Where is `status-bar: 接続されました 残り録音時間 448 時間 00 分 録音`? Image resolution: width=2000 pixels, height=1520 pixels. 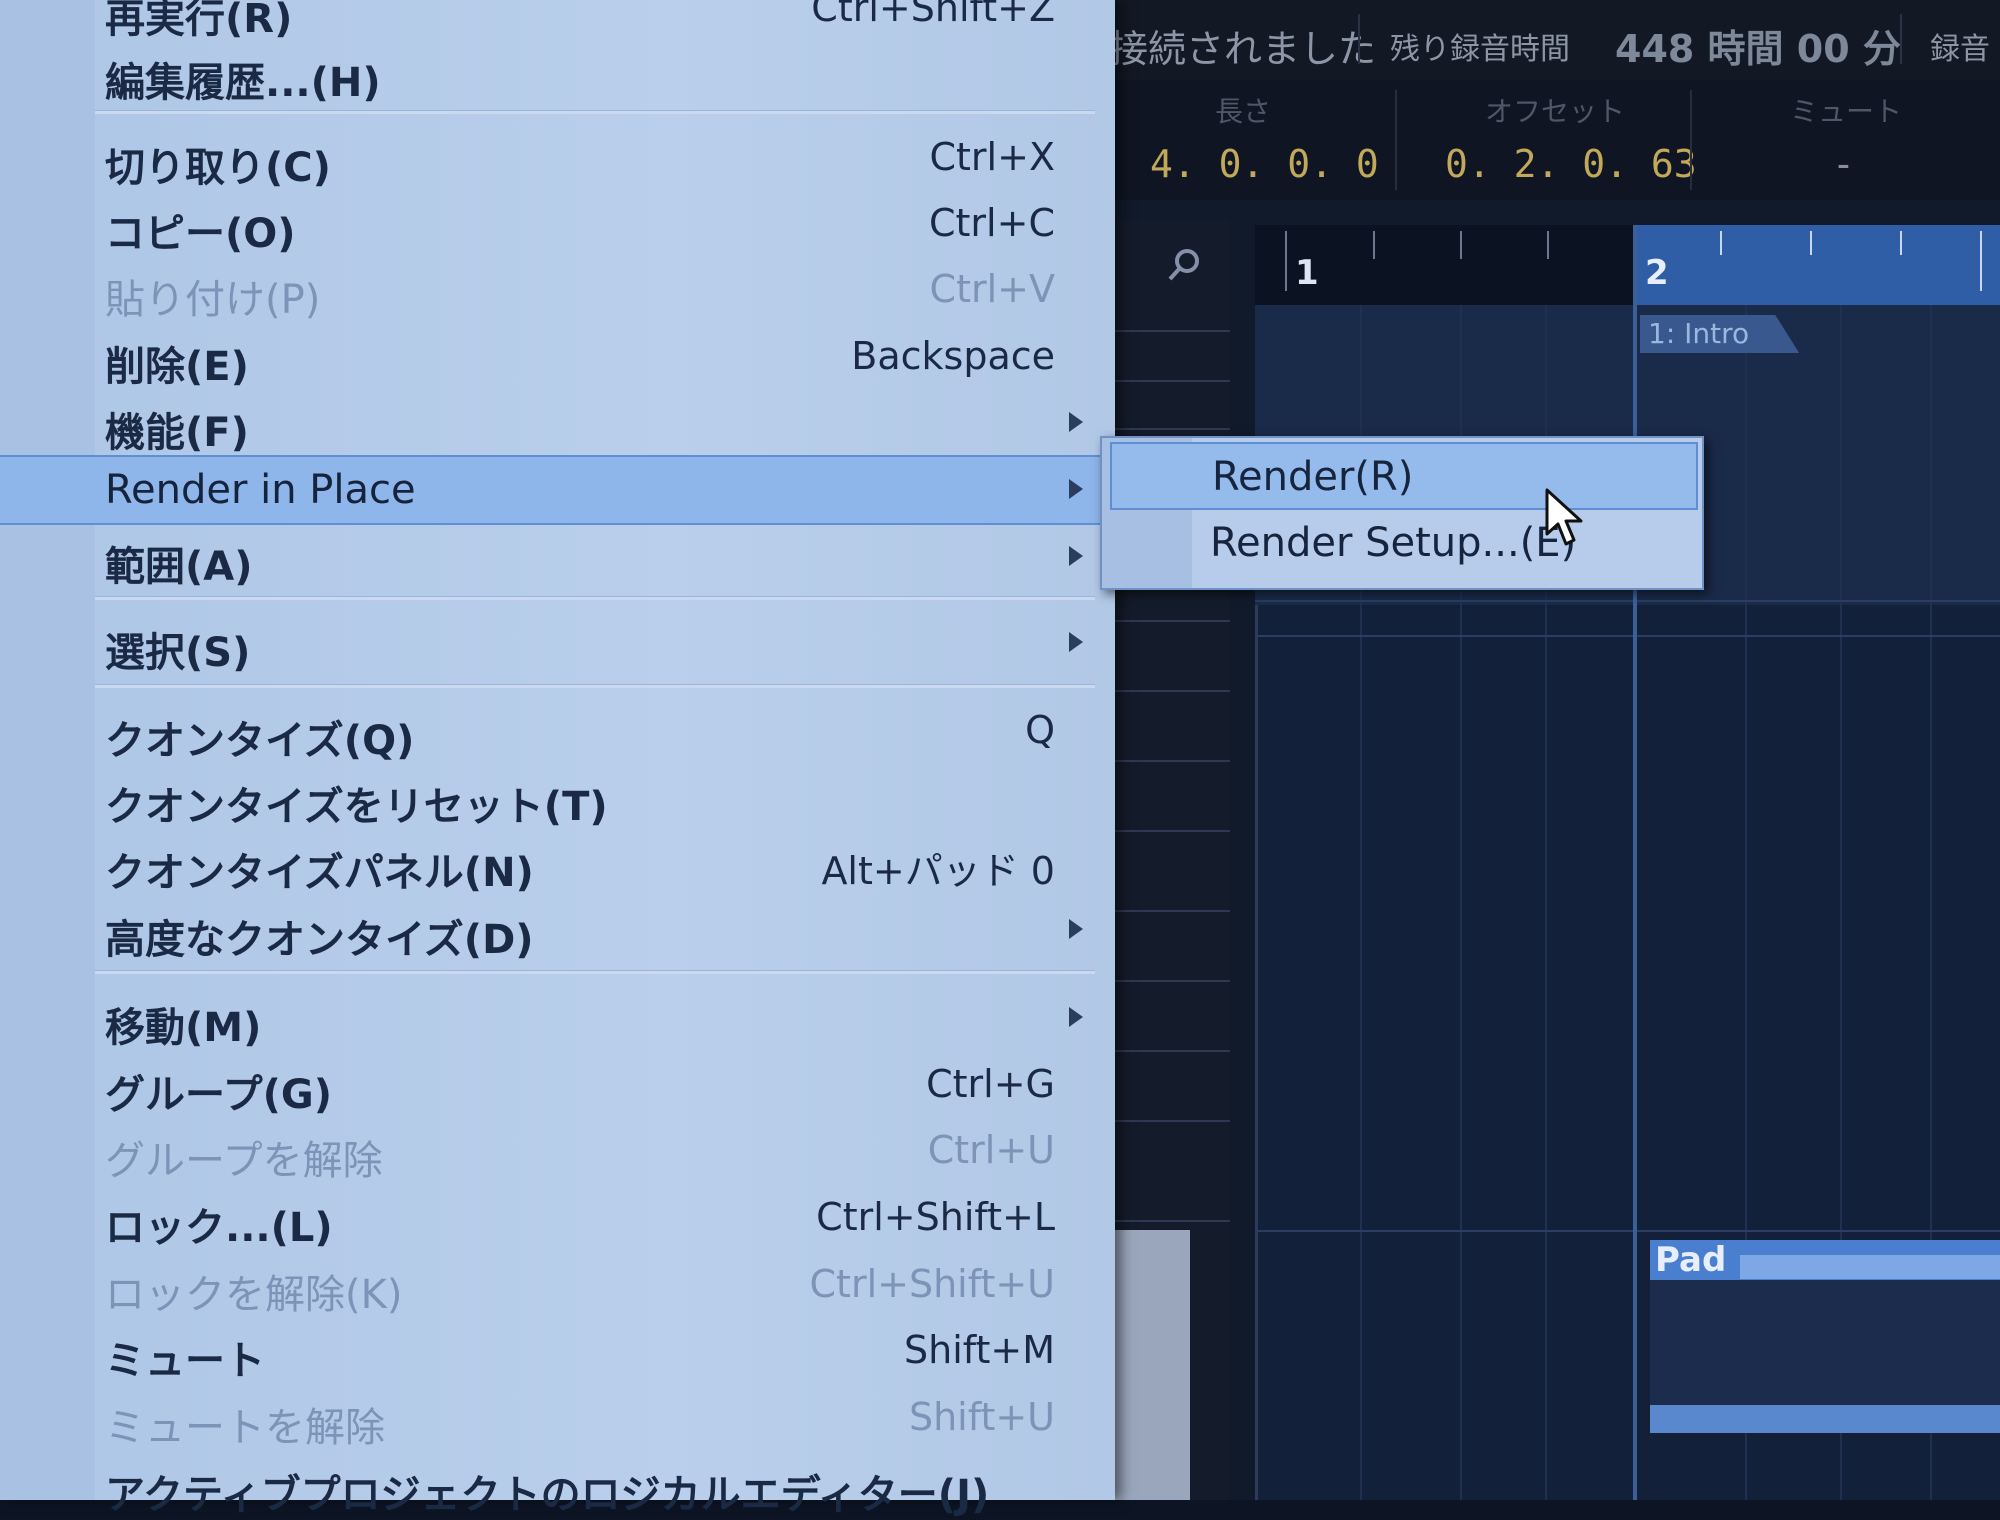
status-bar: 接続されました 残り録音時間 448 時間 00 分 録音 is located at coordinates (1550, 40).